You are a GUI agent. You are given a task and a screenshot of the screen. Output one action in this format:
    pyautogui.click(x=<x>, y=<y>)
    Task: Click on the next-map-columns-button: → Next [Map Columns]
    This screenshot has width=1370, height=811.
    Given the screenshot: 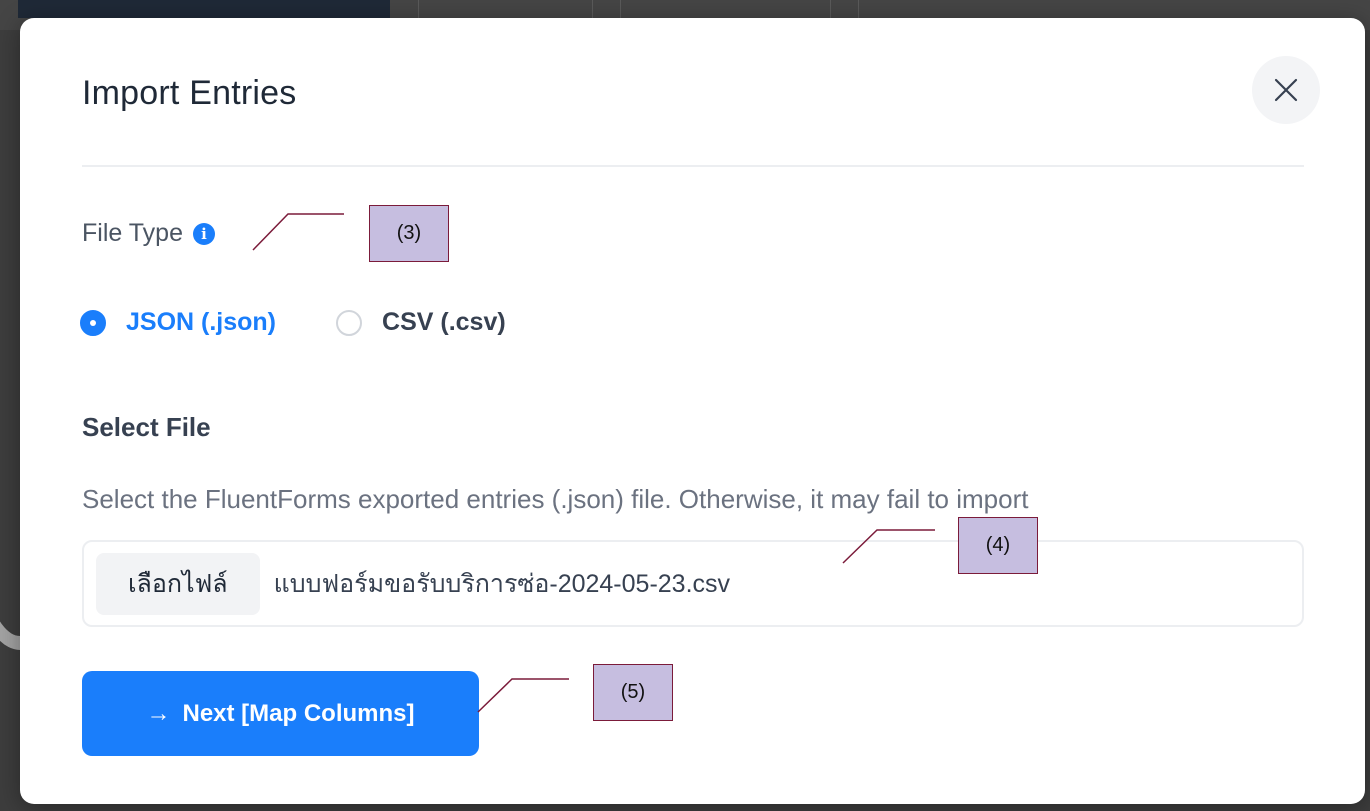 What is the action you would take?
    pyautogui.click(x=280, y=713)
    